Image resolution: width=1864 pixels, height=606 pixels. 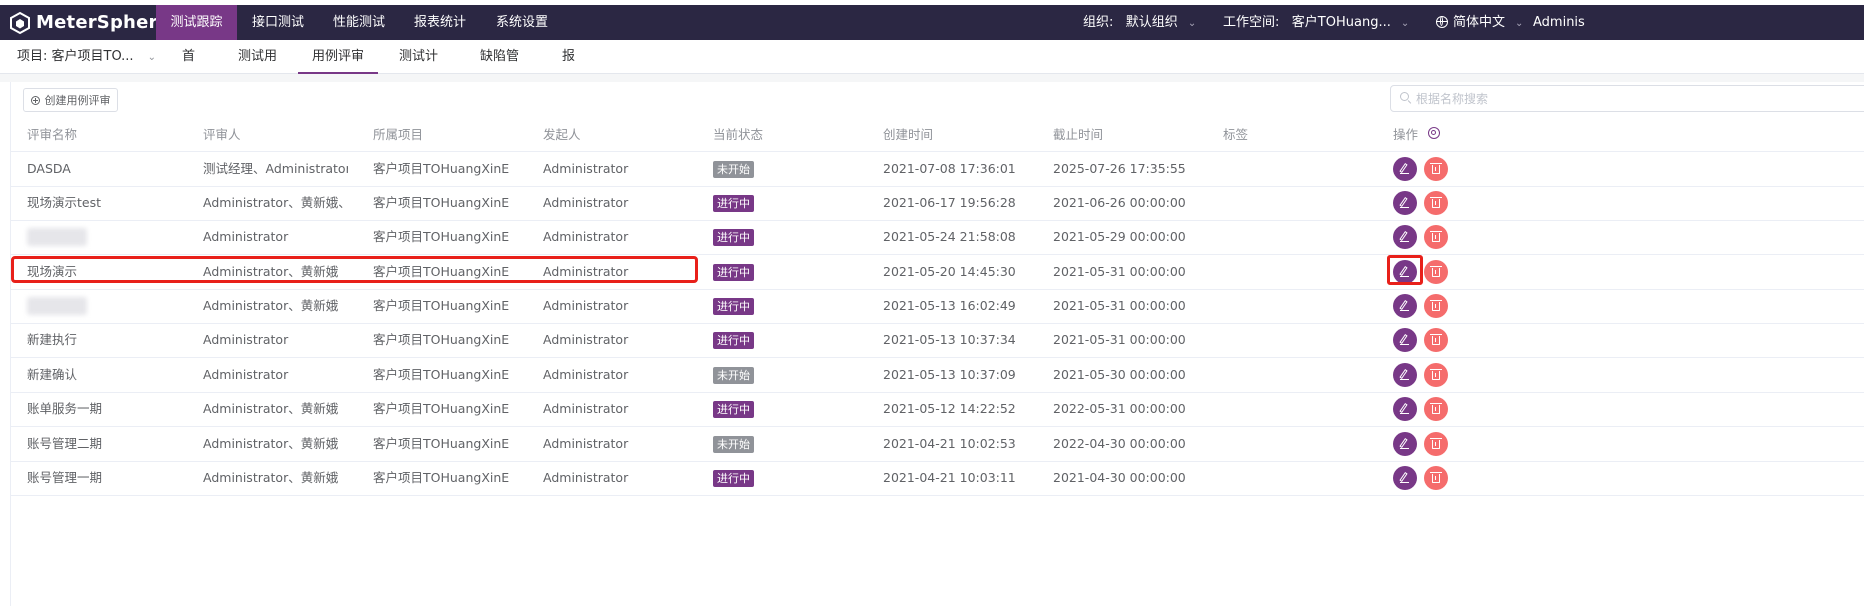 What do you see at coordinates (1119, 408) in the screenshot?
I see `cell-deadline: 2022-05-31 00:00:00` at bounding box center [1119, 408].